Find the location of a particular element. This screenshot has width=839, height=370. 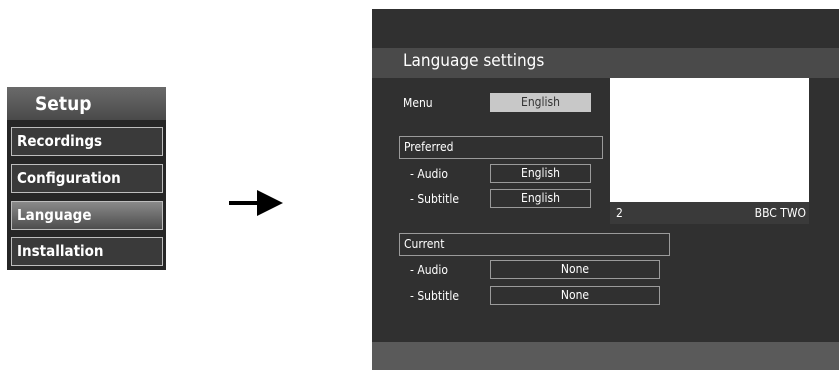

tv-preview is located at coordinates (709, 140).